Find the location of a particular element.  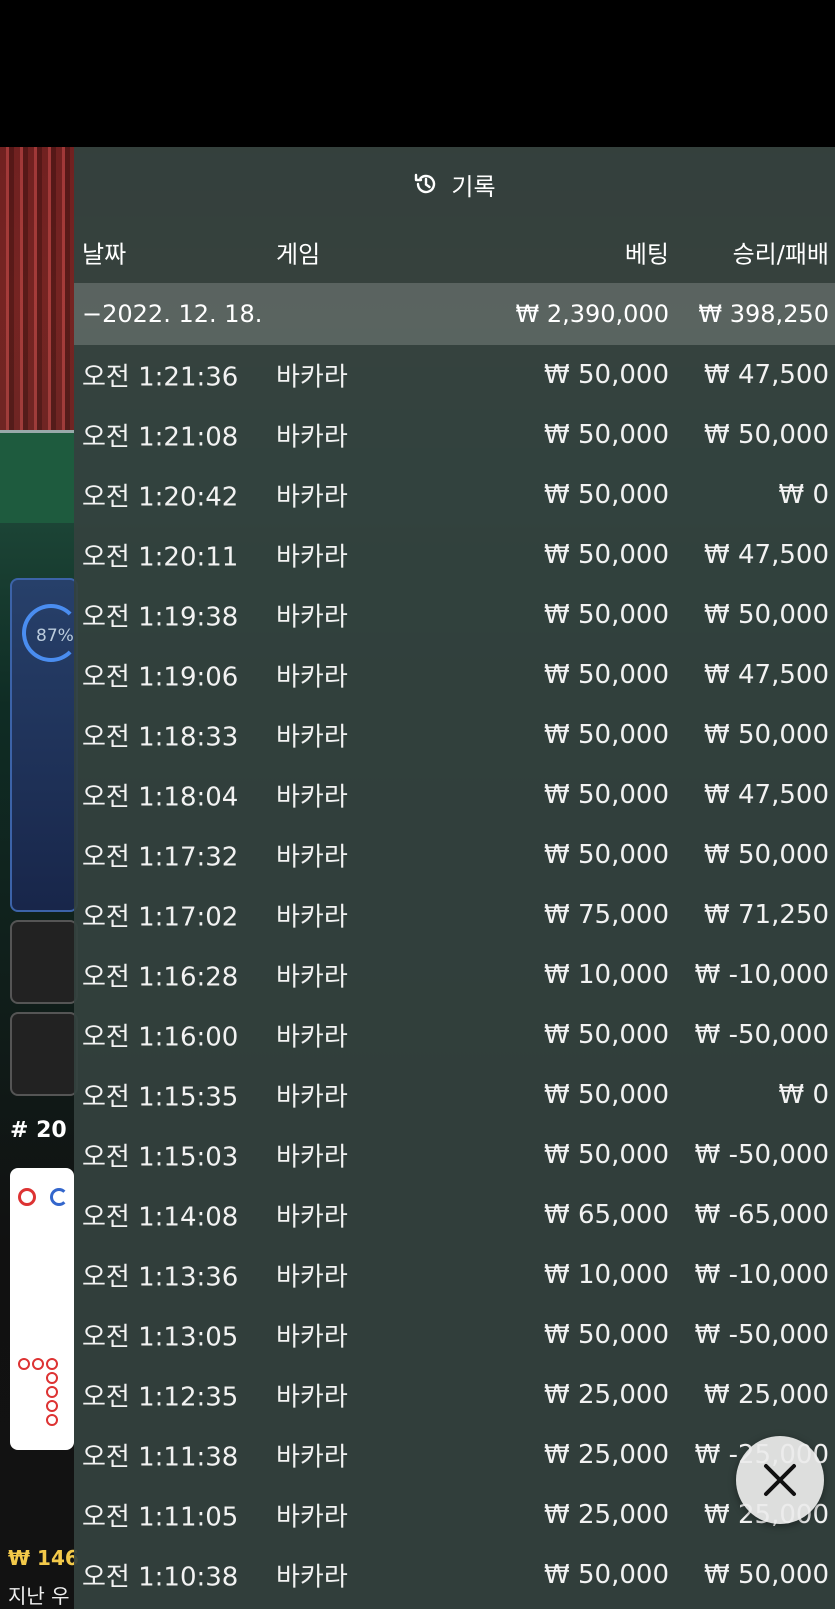

row-time: 오전 1:19:38 is located at coordinates (160, 617).